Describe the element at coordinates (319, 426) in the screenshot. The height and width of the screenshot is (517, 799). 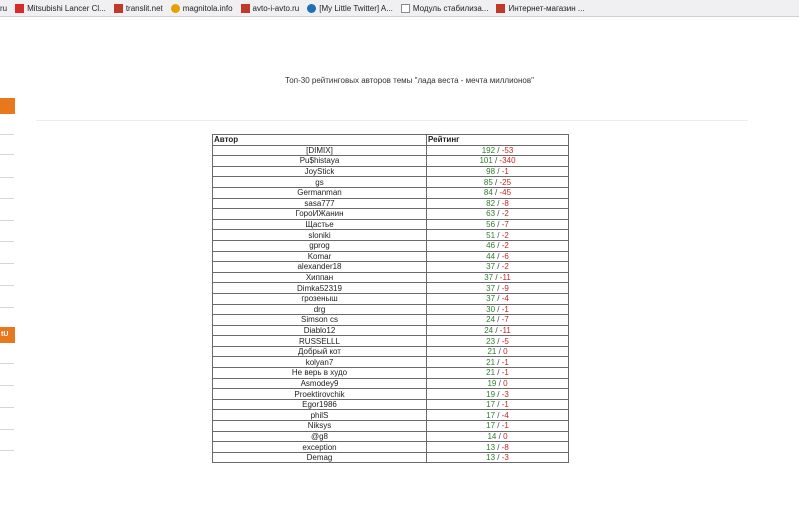
I see `author-name: Niksys` at that location.